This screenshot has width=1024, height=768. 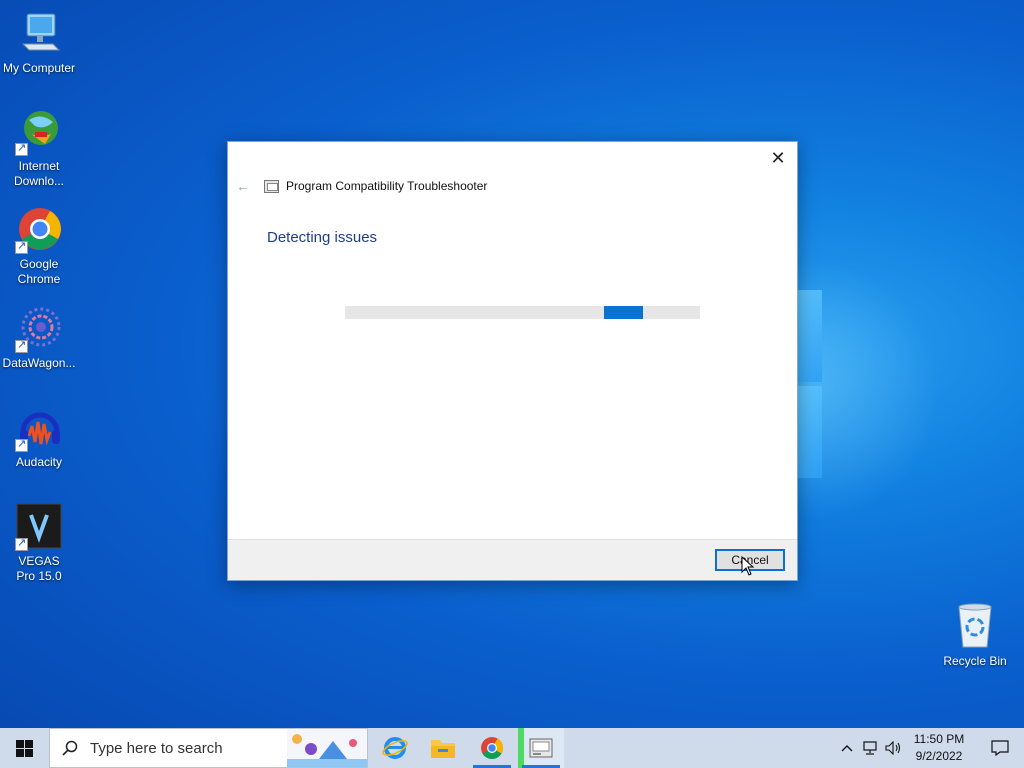 What do you see at coordinates (322, 237) in the screenshot?
I see `dialog-heading: Detecting issues` at bounding box center [322, 237].